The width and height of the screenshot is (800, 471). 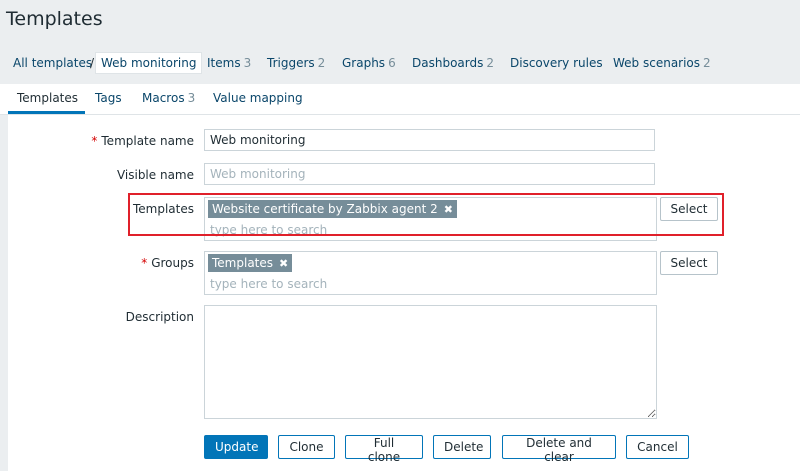 What do you see at coordinates (448, 63) in the screenshot?
I see `nav-dashboards-label: Dashboards` at bounding box center [448, 63].